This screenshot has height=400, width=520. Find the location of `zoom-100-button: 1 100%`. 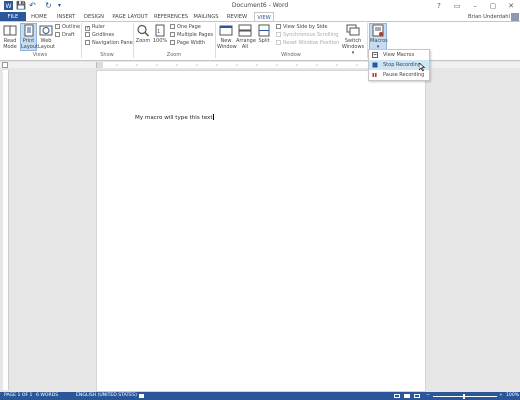

zoom-100-button: 1 100% is located at coordinates (160, 34).